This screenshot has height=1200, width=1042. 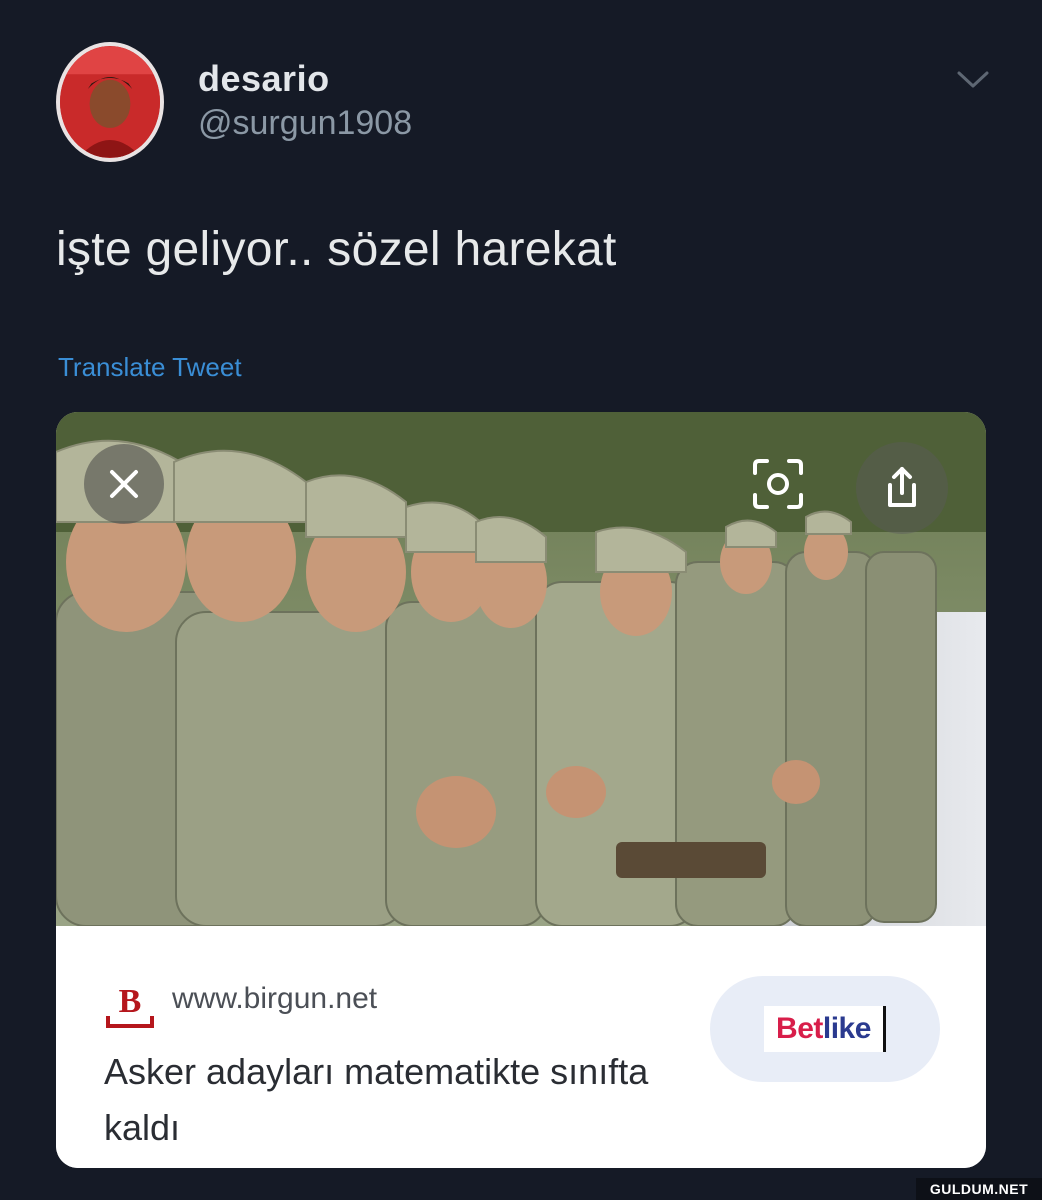 I want to click on translate-tweet-link: Translate Tweet, so click(x=150, y=367).